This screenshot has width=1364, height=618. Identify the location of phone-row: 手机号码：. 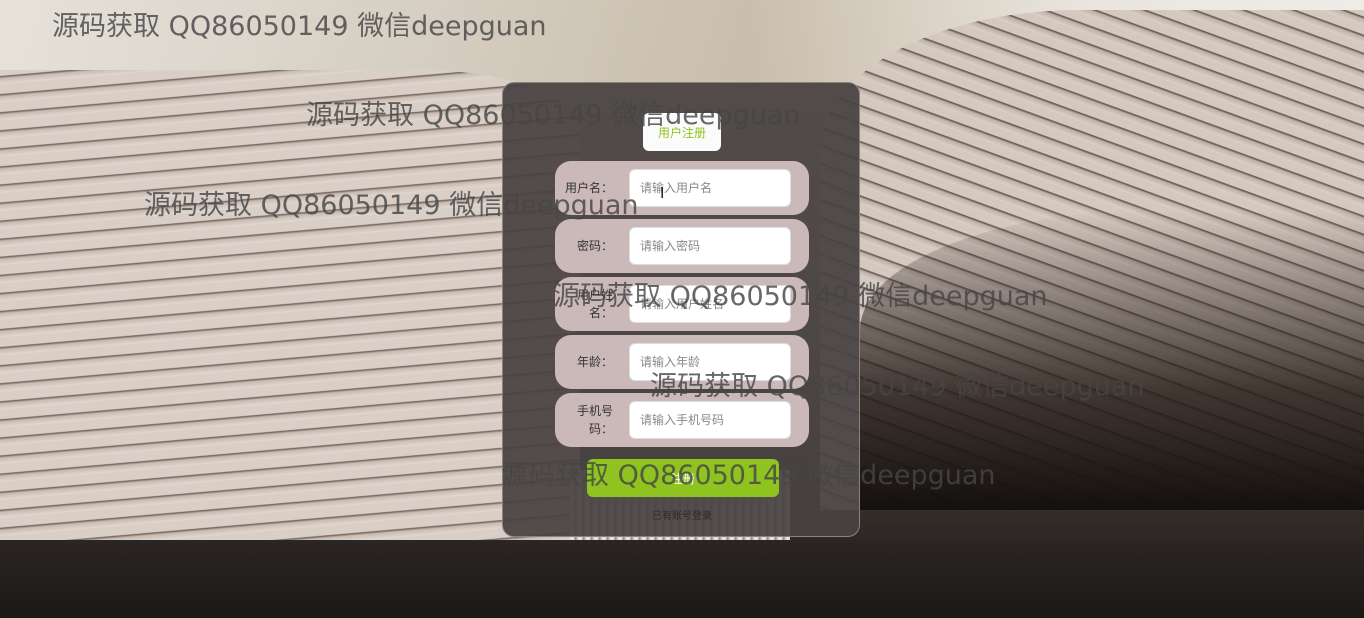
(682, 420).